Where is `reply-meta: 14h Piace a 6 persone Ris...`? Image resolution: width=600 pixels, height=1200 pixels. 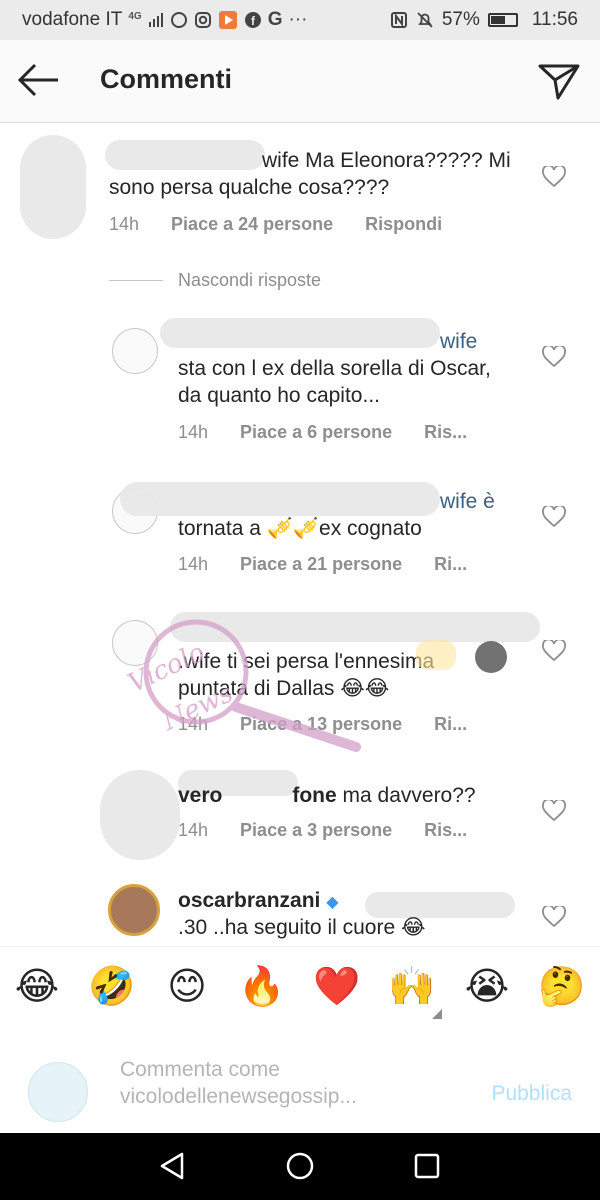
reply-meta: 14h Piace a 6 persone Ris... is located at coordinates (338, 432).